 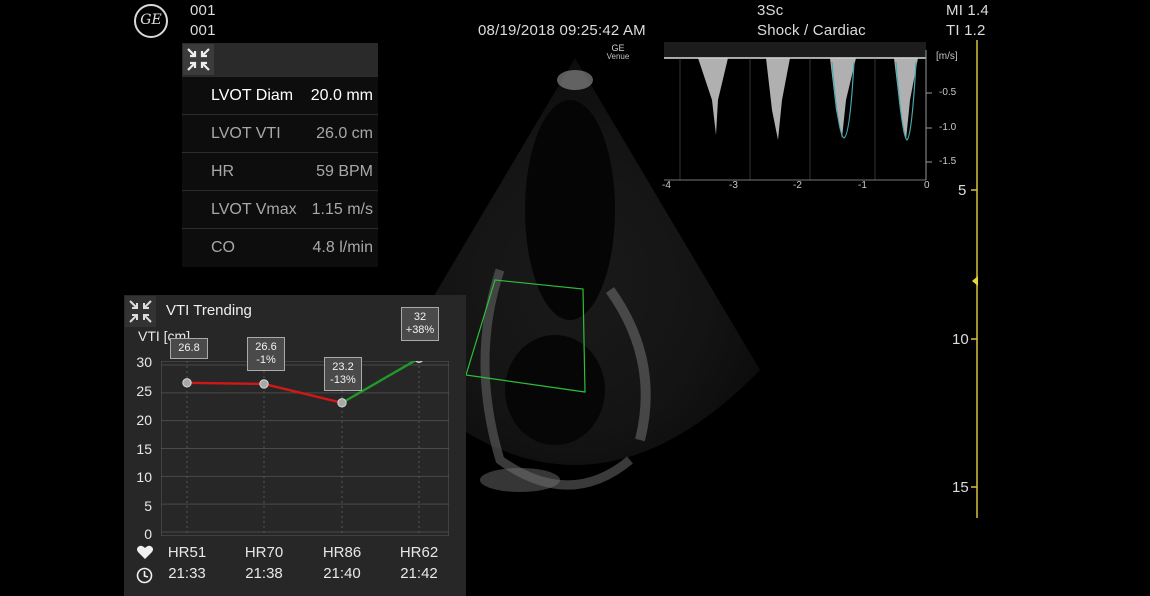 I want to click on patient-id-line1: 001, so click(x=203, y=10).